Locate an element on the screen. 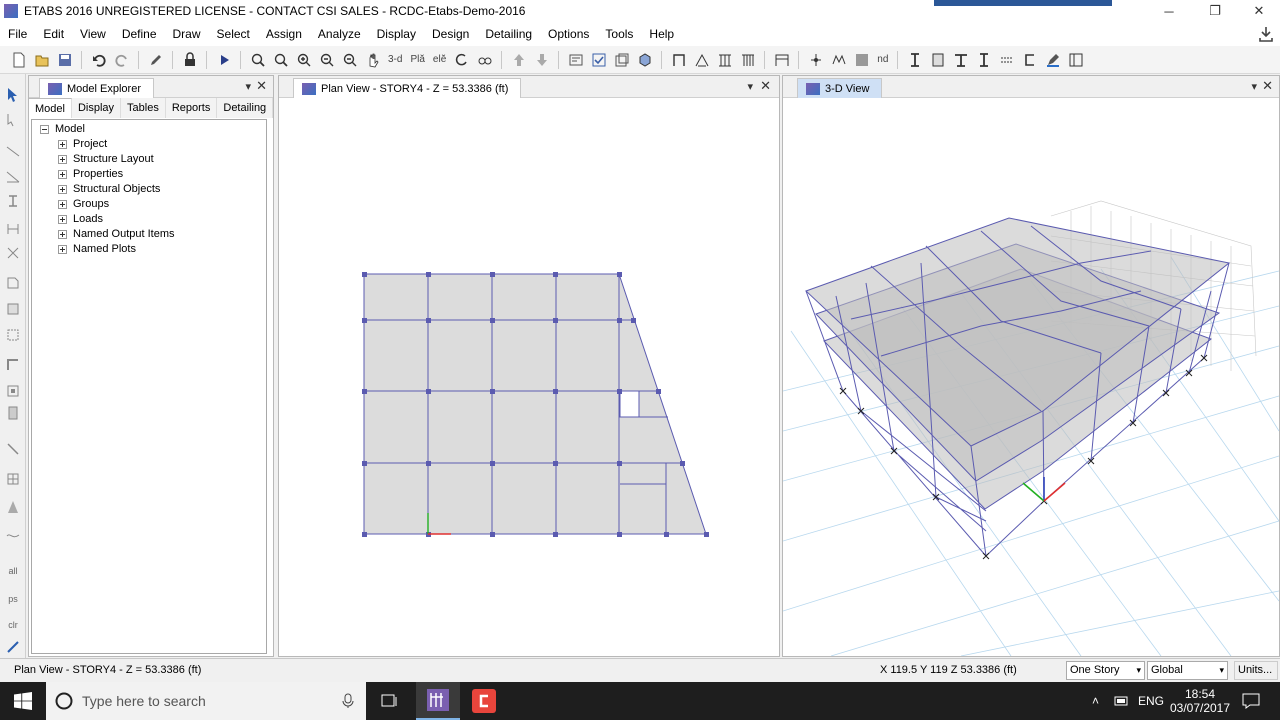 This screenshot has width=1280, height=720. assign-link-icon is located at coordinates (1029, 60).